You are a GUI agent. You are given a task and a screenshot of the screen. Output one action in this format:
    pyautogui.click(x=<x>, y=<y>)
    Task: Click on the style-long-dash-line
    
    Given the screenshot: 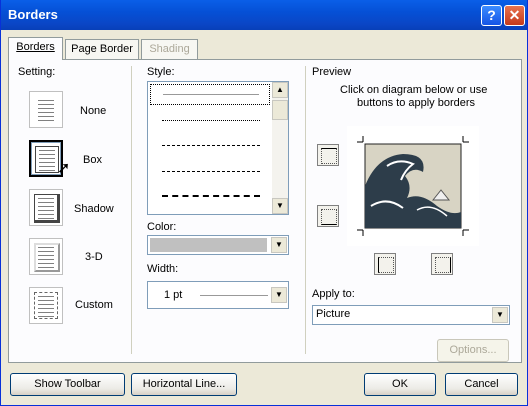 What is the action you would take?
    pyautogui.click(x=211, y=171)
    